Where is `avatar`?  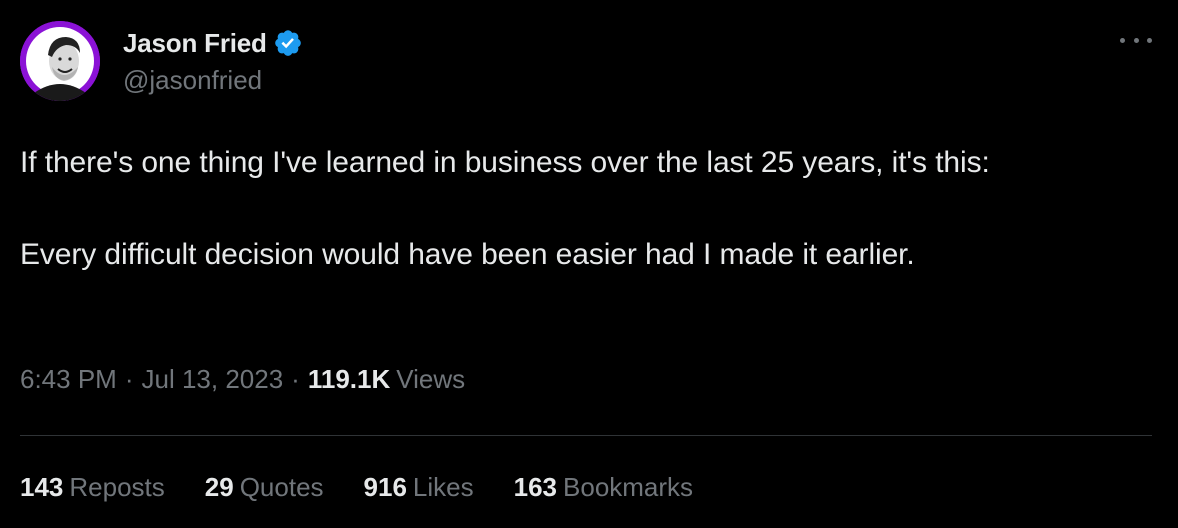 avatar is located at coordinates (60, 61).